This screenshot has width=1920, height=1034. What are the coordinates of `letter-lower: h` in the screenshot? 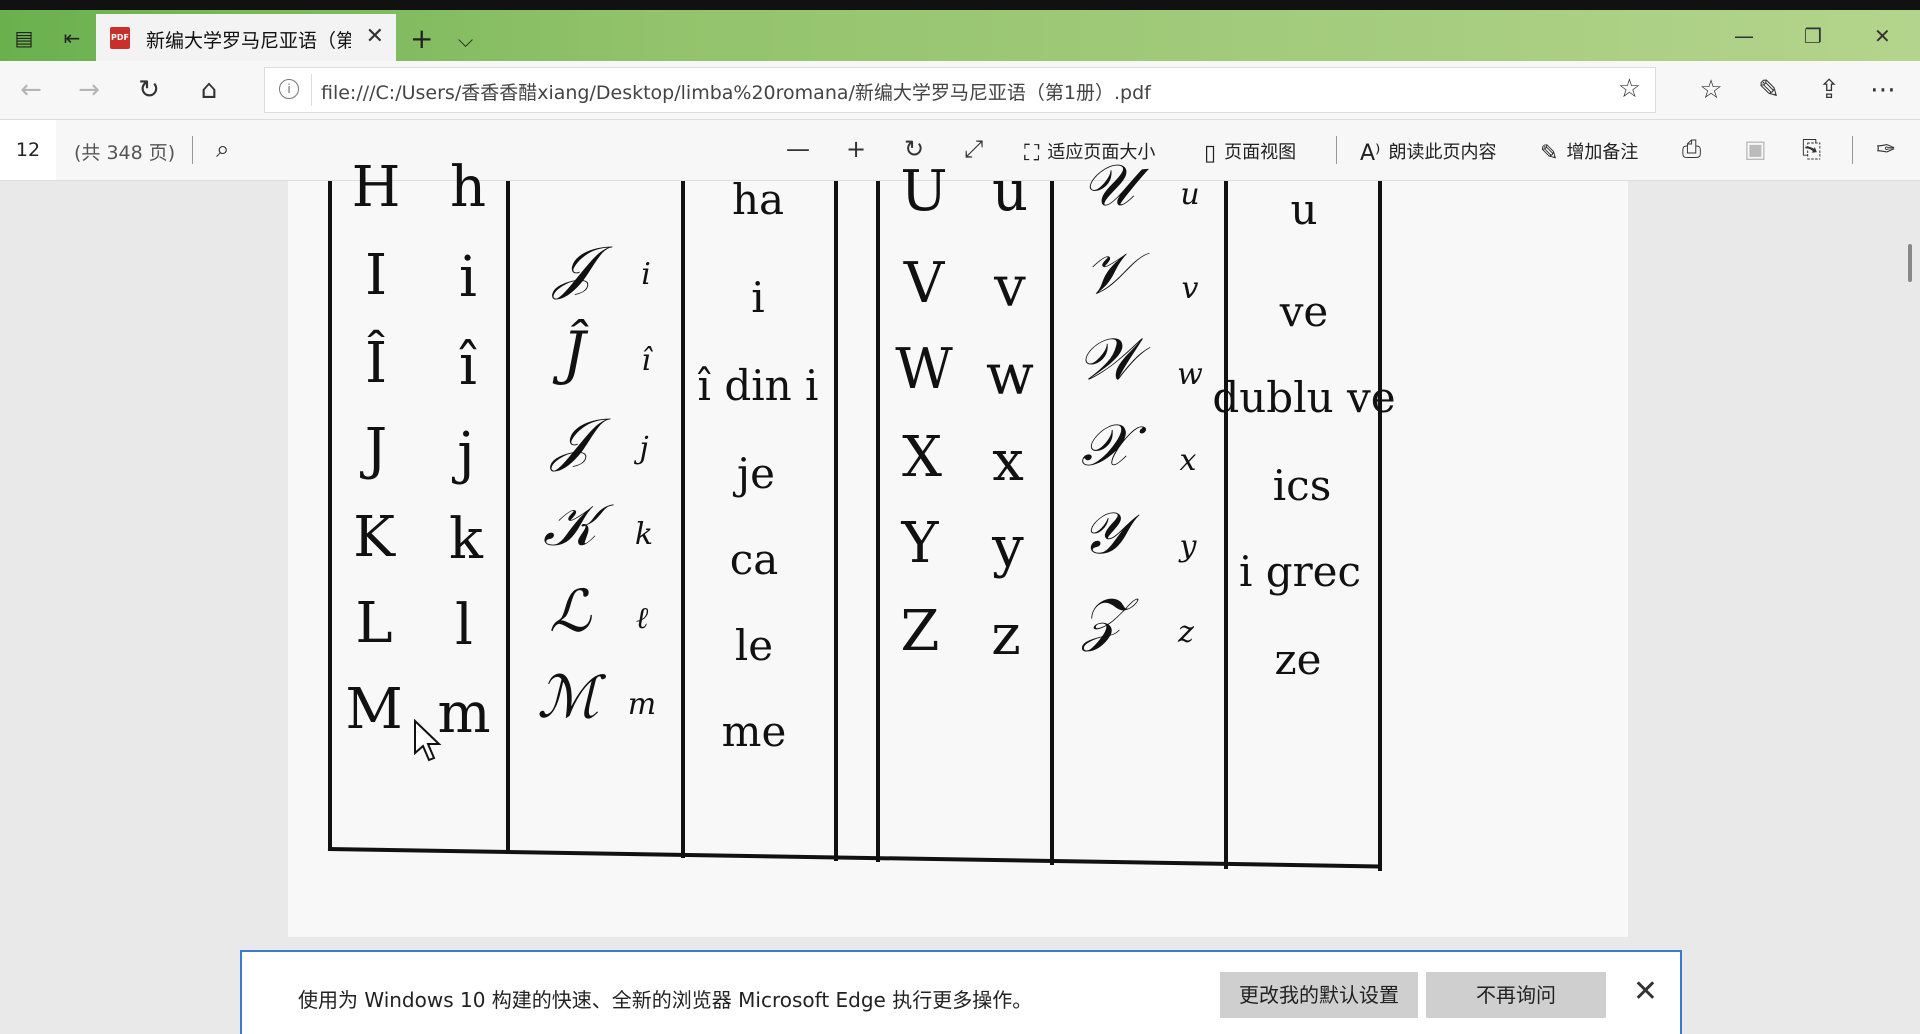 It's located at (468, 187).